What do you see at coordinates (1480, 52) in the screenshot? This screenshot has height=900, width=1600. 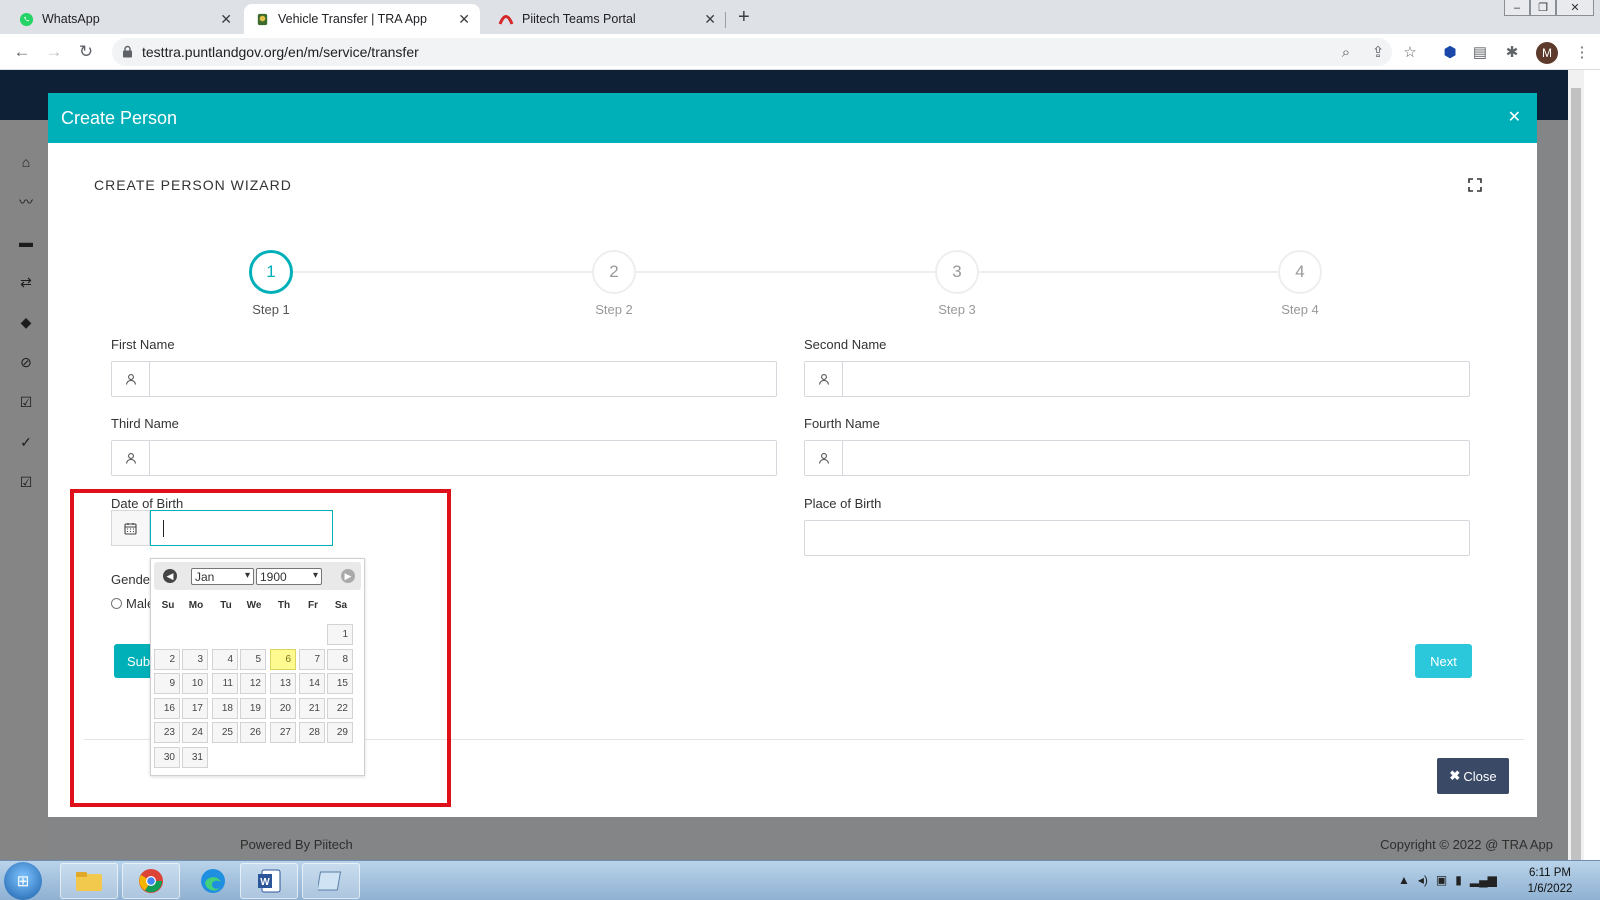 I see `extension-doc-icon: ▤` at bounding box center [1480, 52].